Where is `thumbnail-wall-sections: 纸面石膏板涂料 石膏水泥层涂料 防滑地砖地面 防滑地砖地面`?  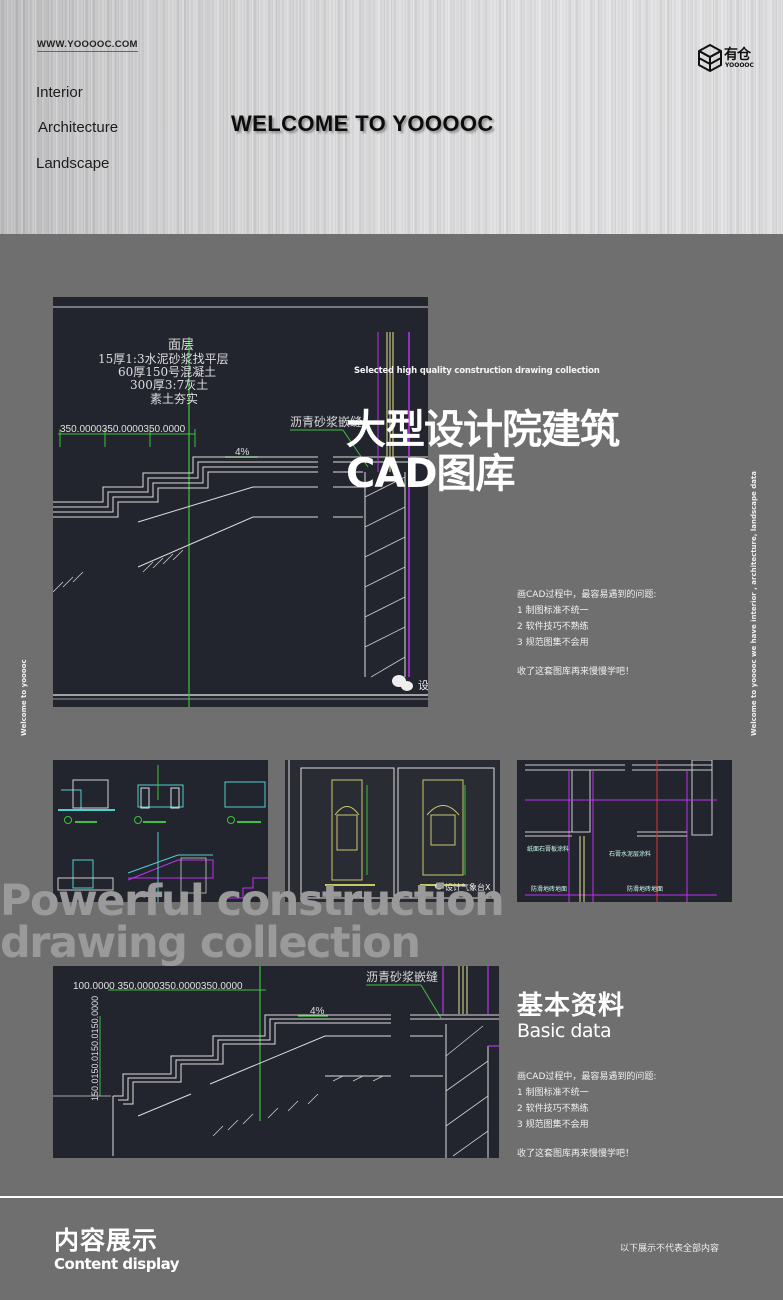 thumbnail-wall-sections: 纸面石膏板涂料 石膏水泥层涂料 防滑地砖地面 防滑地砖地面 is located at coordinates (624, 831).